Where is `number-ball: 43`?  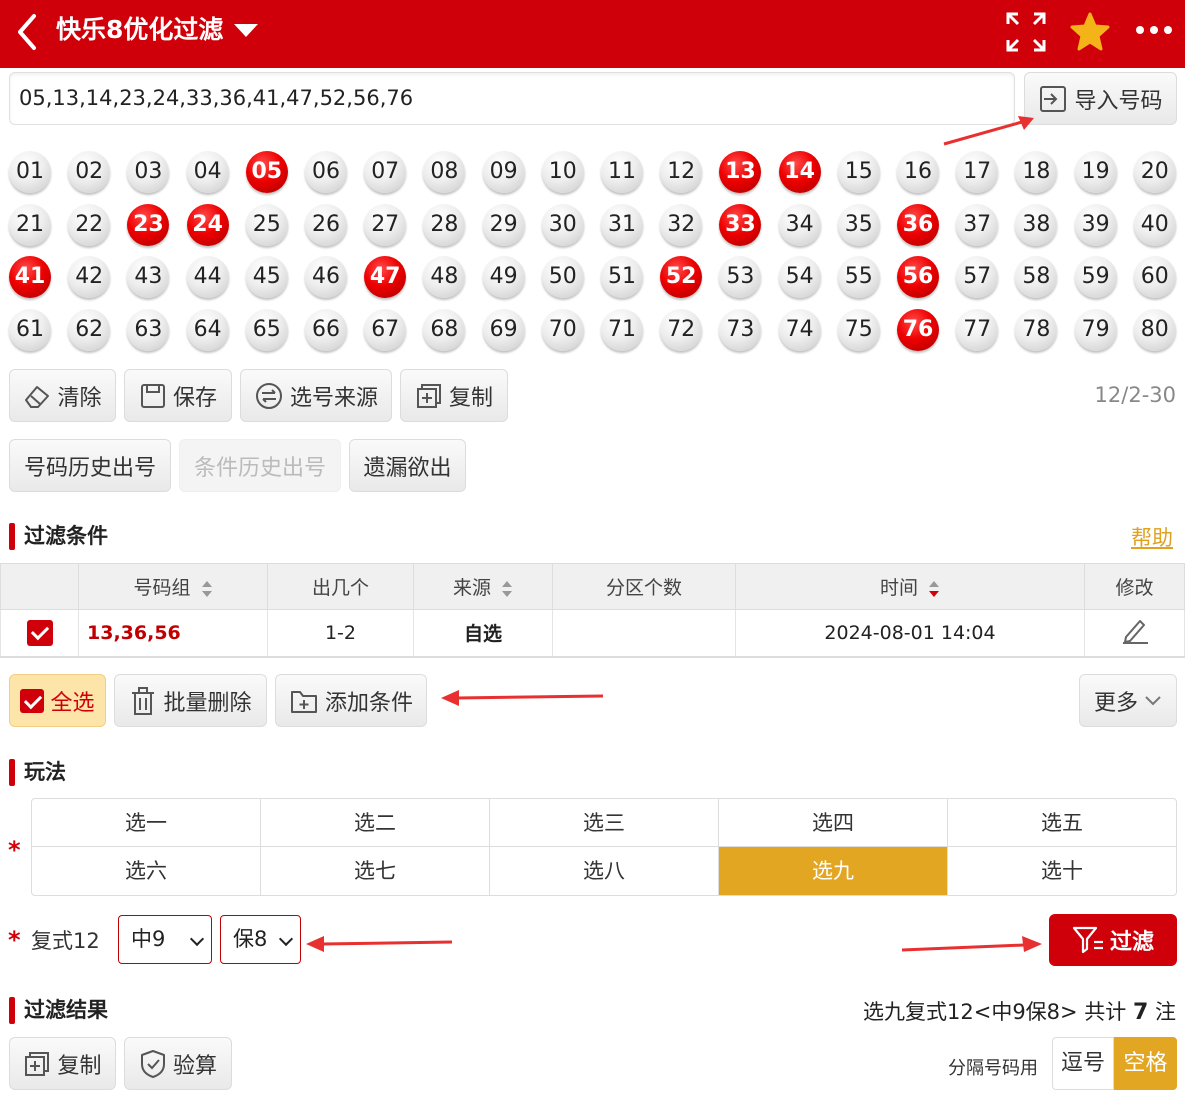 number-ball: 43 is located at coordinates (148, 277).